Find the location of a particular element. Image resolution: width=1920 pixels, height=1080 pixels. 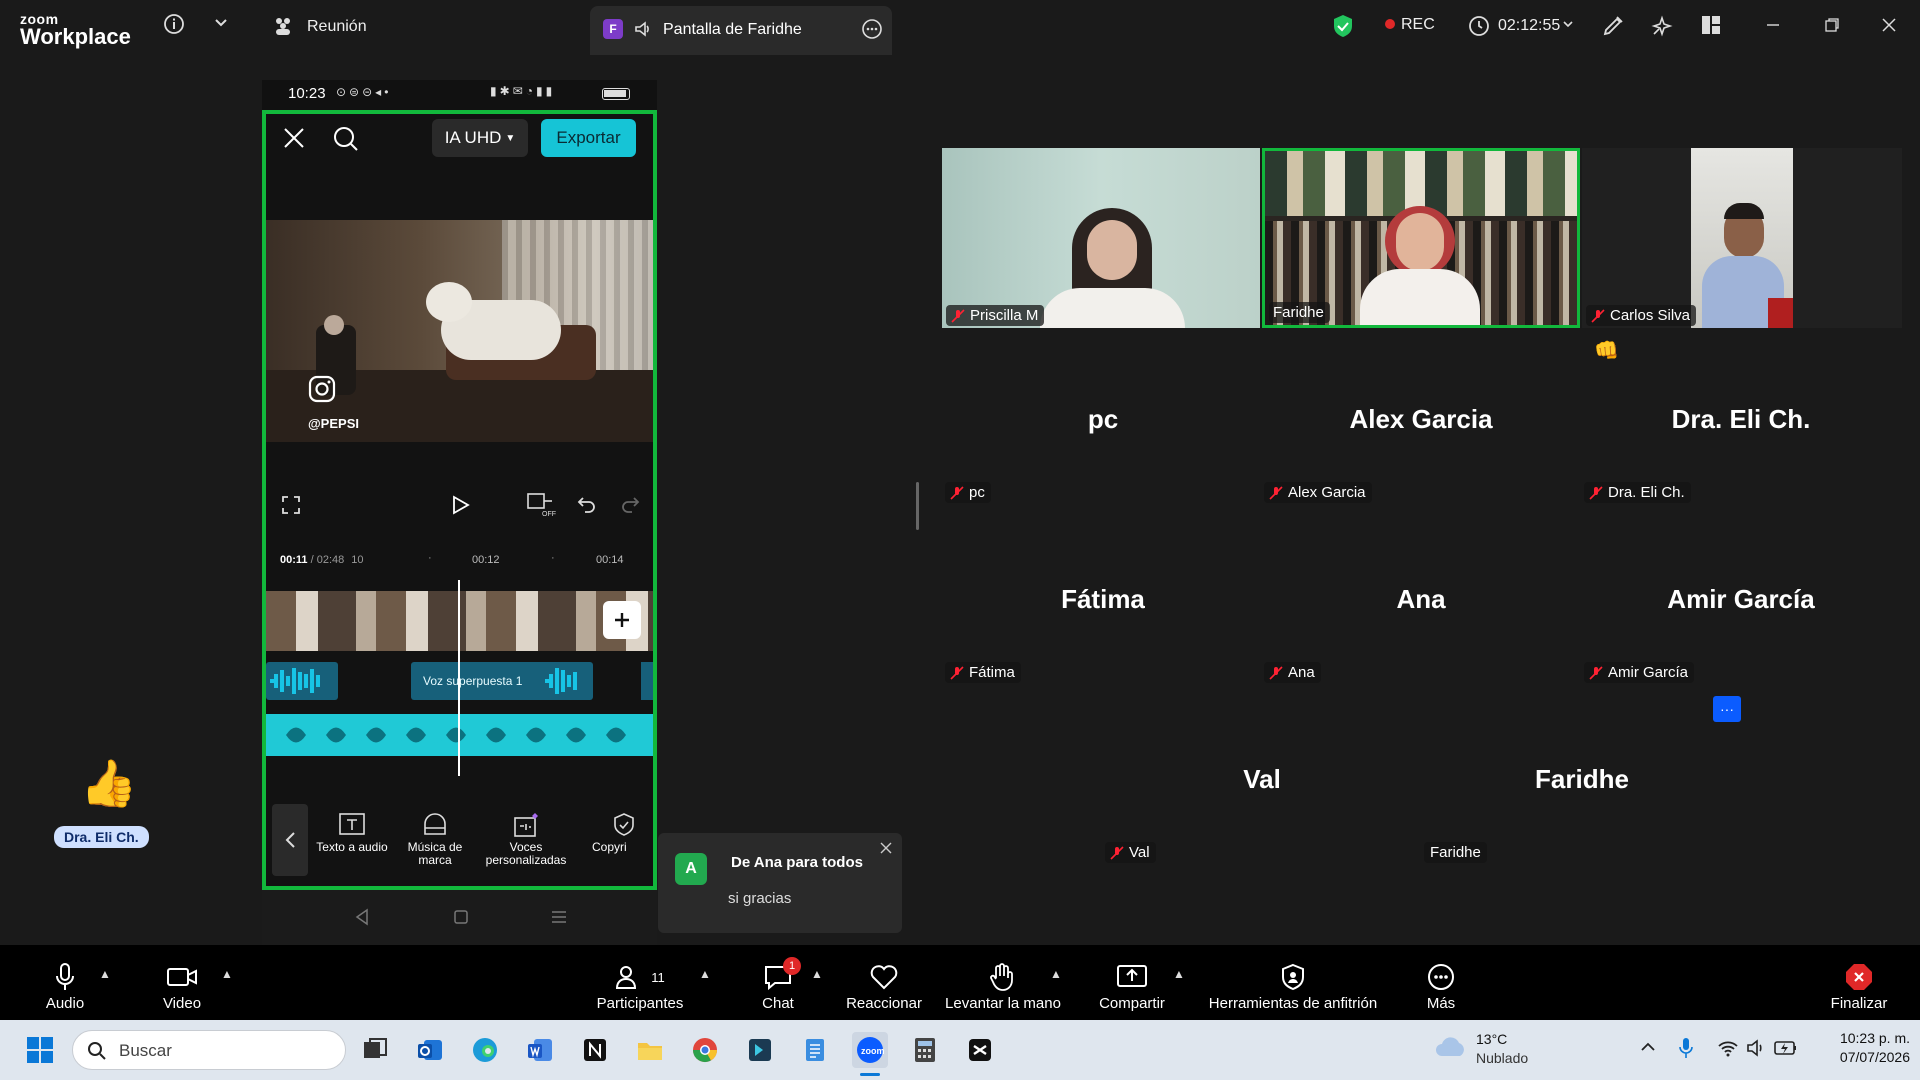

ai-companion-icon is located at coordinates (1662, 26).